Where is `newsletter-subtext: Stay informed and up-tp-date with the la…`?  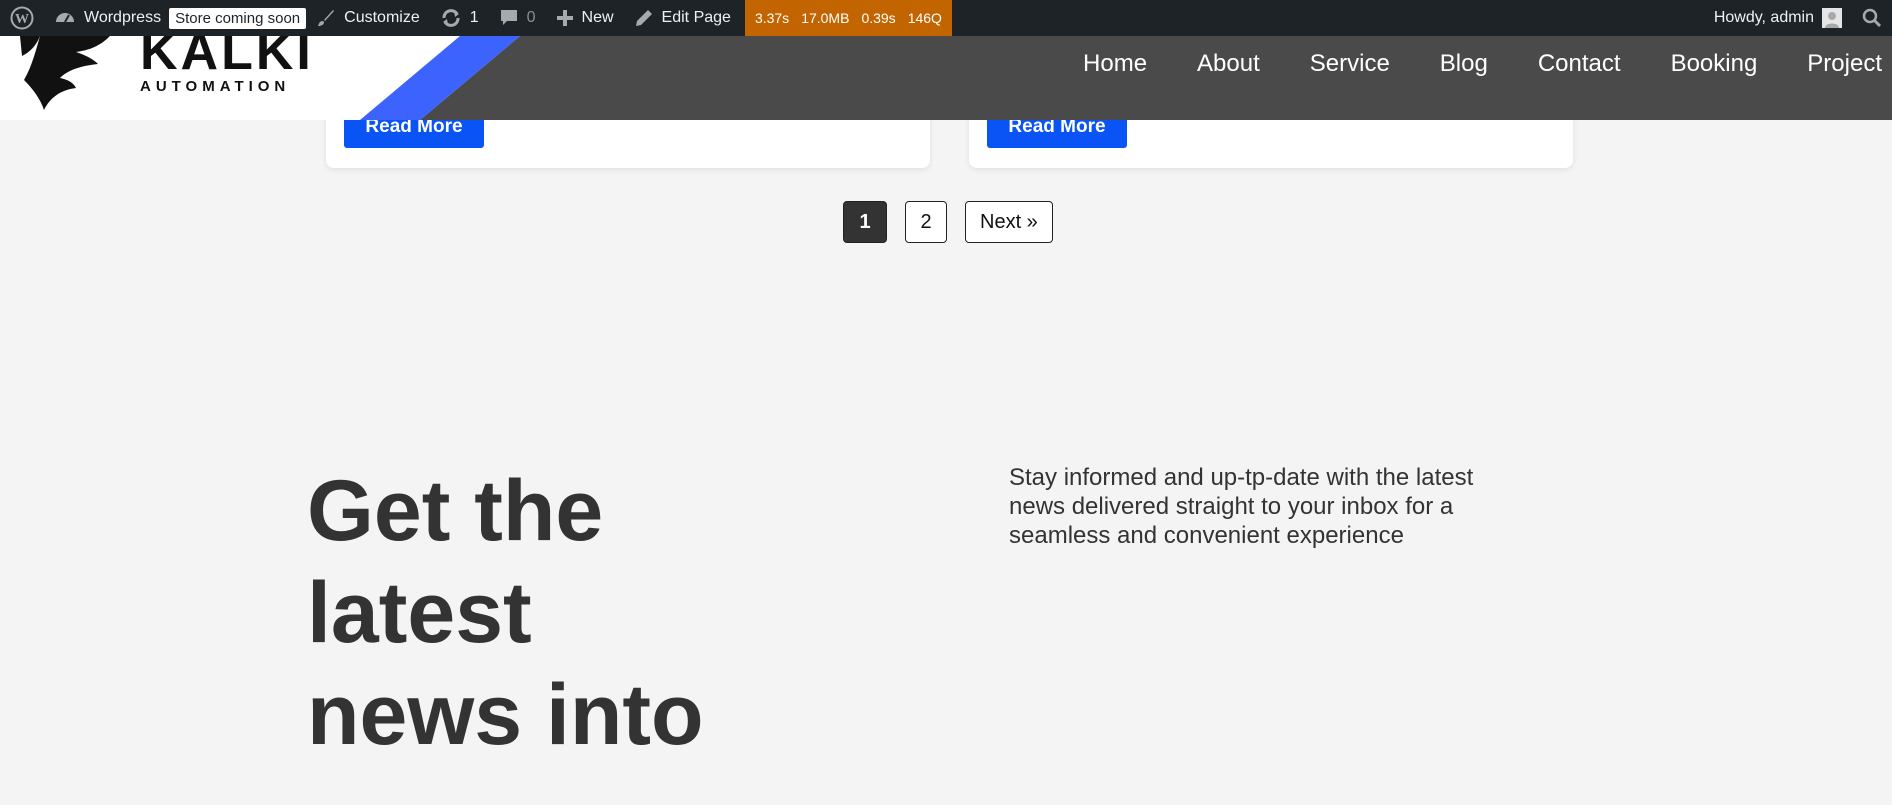
newsletter-subtext: Stay informed and up-tp-date with the la… is located at coordinates (1241, 506).